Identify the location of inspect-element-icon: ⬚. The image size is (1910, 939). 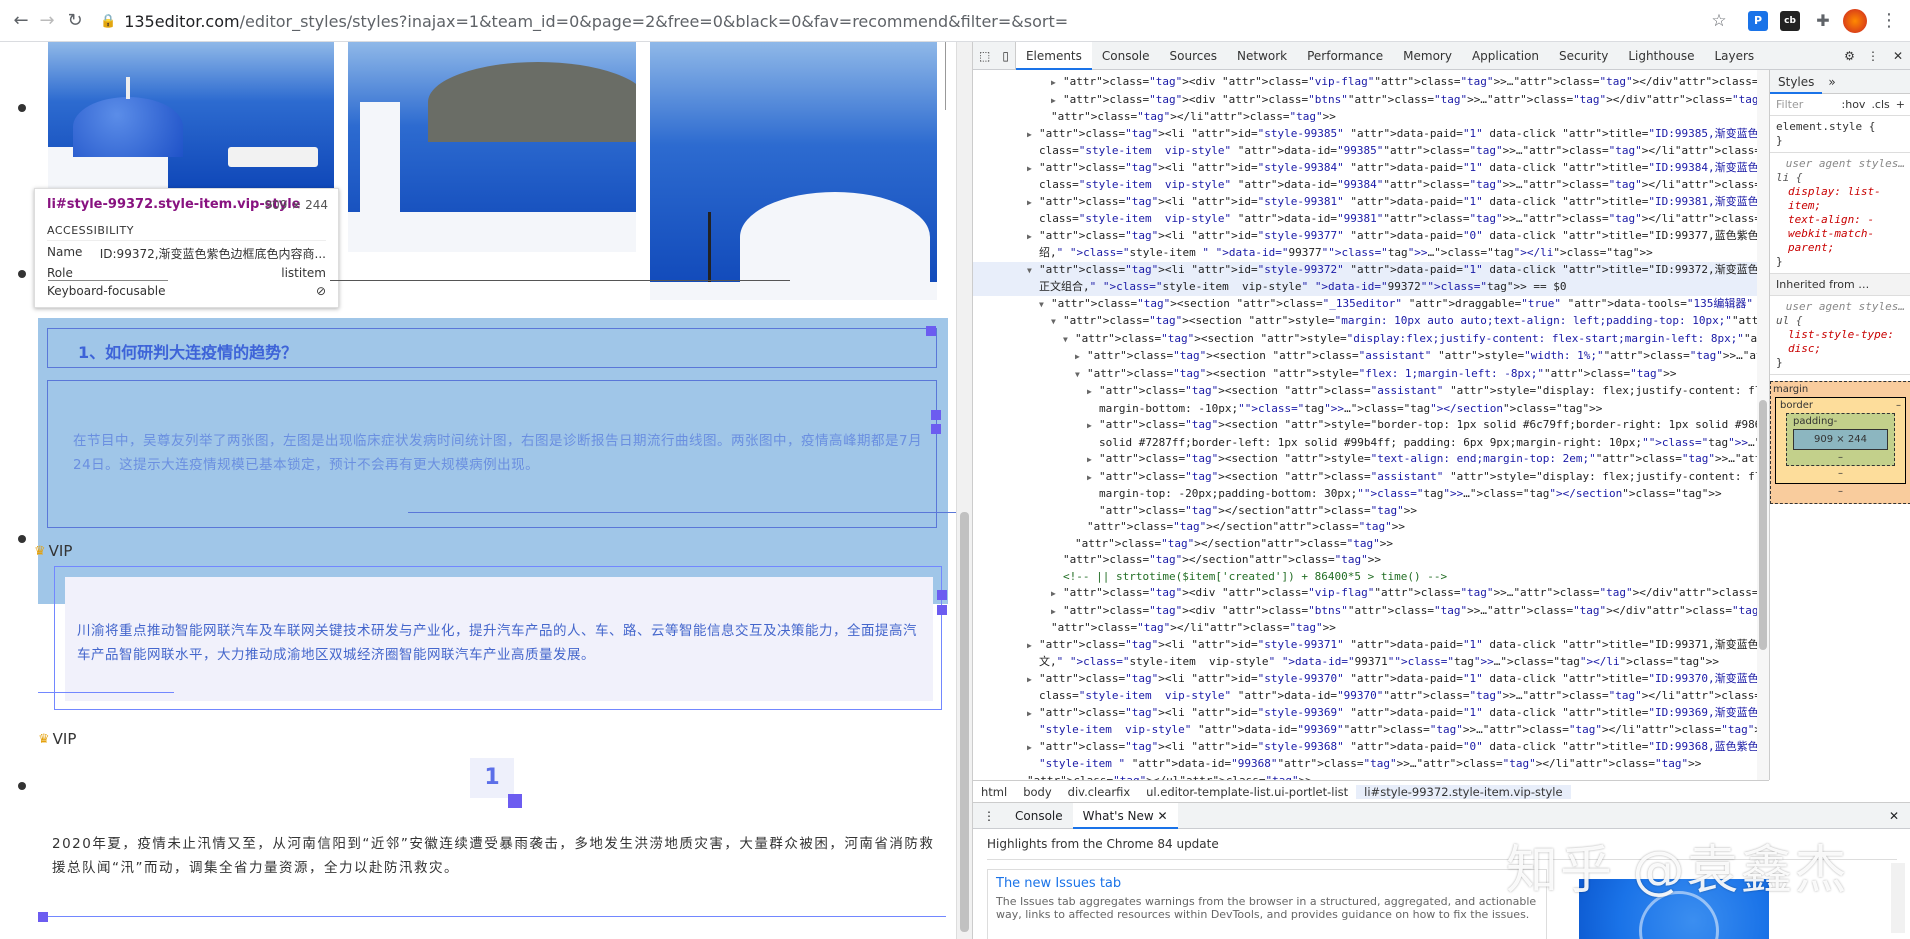
(984, 56).